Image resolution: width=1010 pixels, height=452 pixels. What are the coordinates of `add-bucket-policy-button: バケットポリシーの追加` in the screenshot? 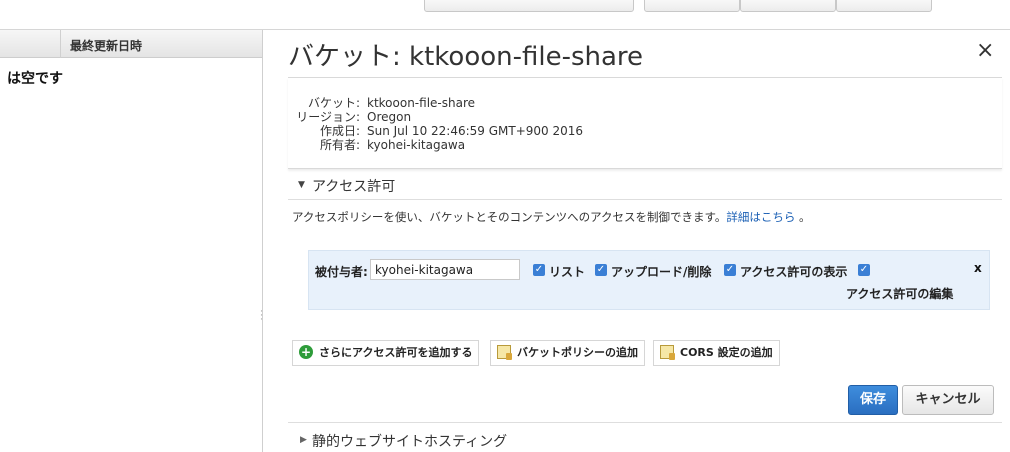 It's located at (567, 353).